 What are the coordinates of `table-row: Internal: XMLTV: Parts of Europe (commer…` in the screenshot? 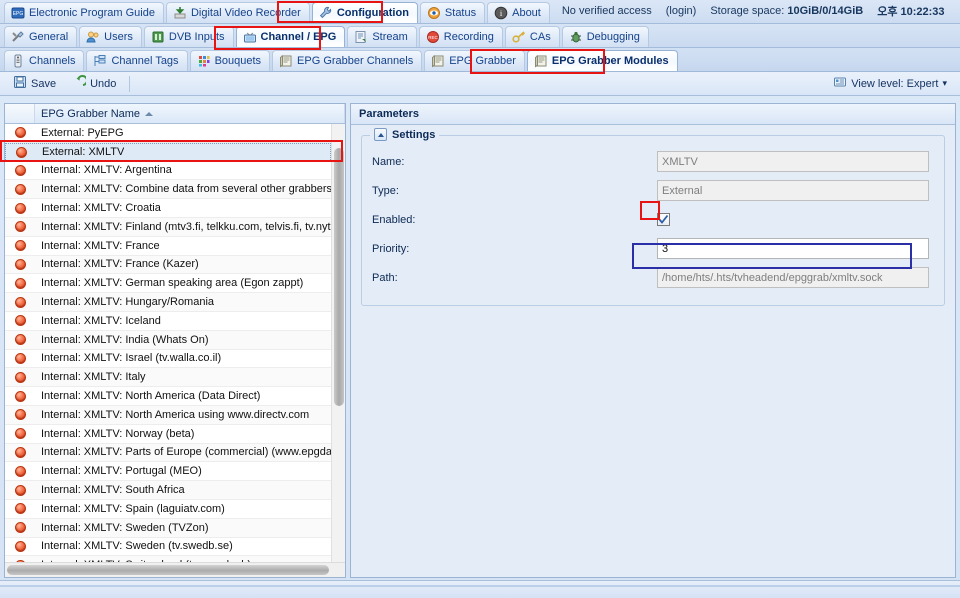 It's located at (168, 453).